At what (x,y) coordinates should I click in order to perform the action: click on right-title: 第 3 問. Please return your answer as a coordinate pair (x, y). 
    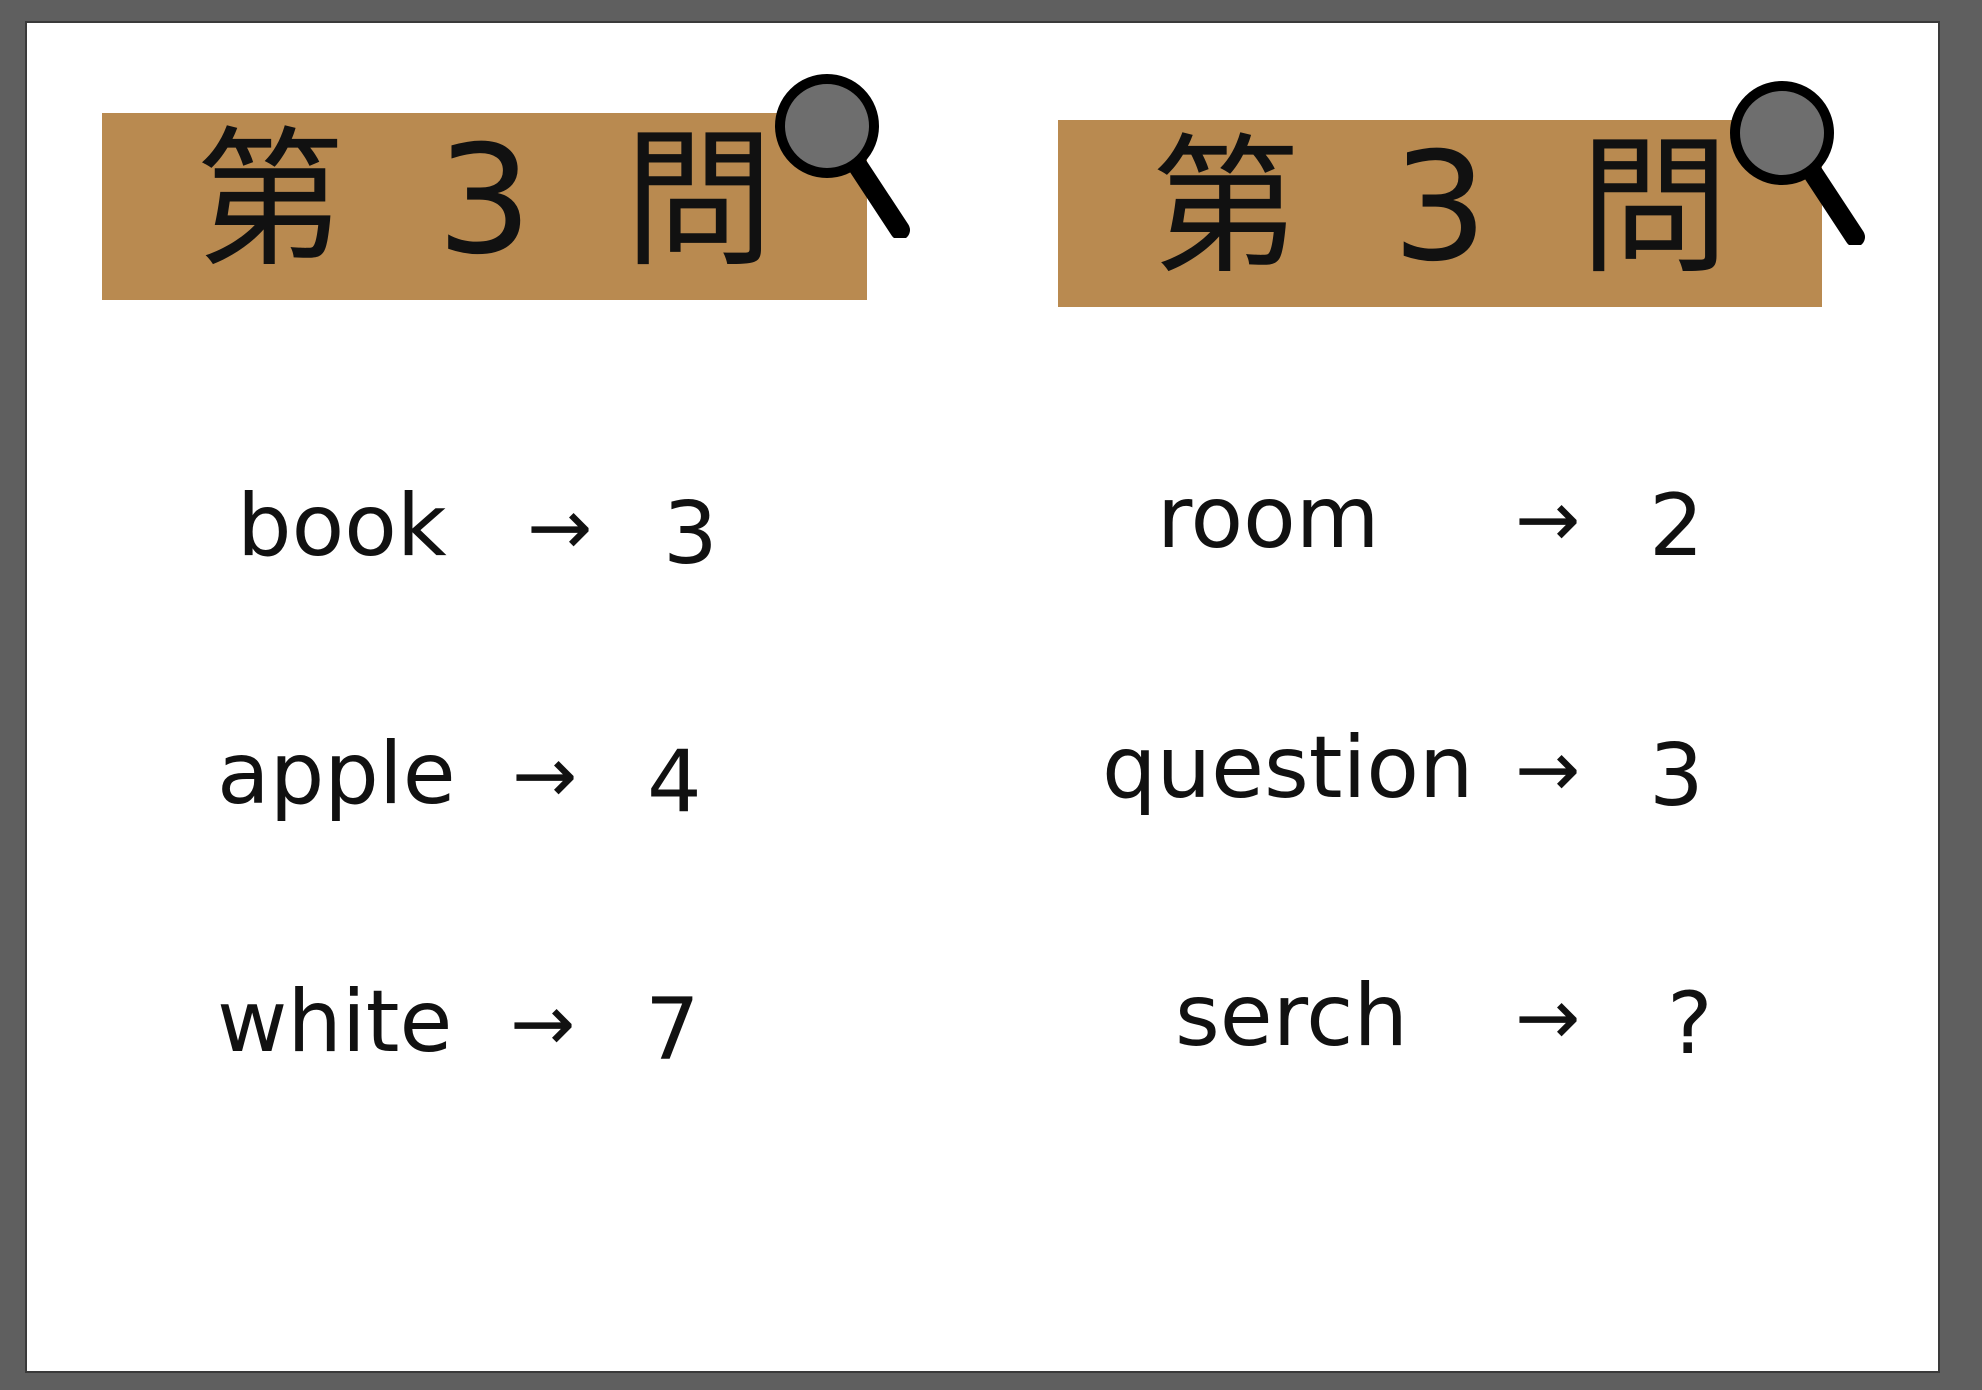
    Looking at the image, I should click on (1451, 207).